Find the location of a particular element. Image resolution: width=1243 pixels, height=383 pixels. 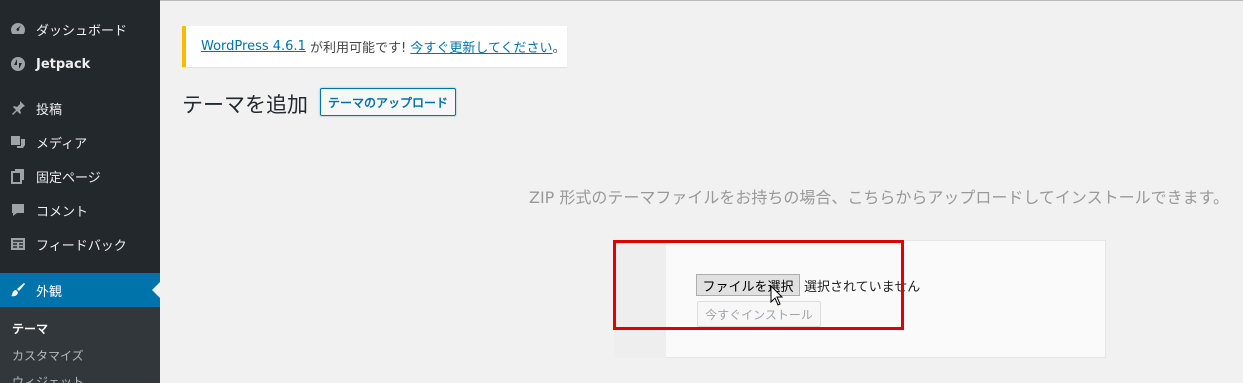

submenu-item-widgets: ウィジェット is located at coordinates (48, 378).